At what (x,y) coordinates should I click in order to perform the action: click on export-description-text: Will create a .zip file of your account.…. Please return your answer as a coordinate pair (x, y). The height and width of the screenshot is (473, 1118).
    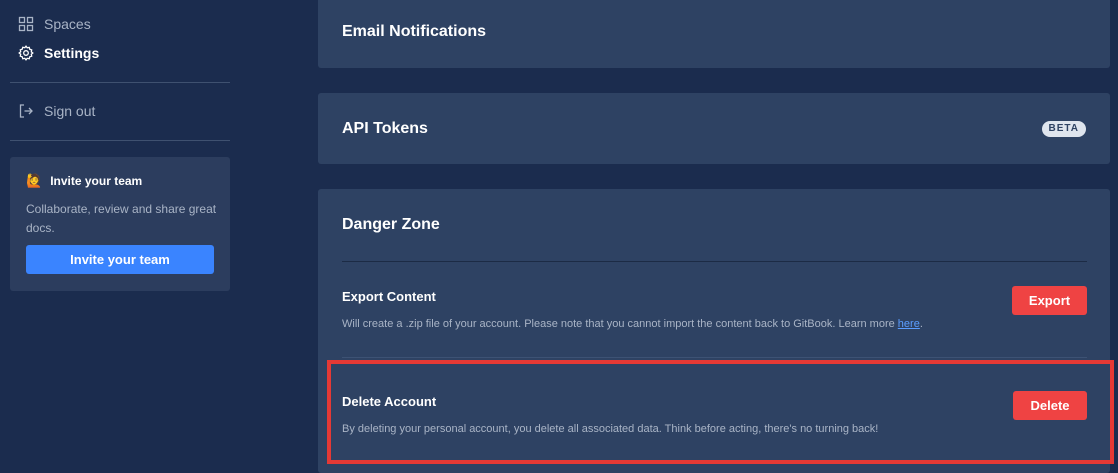
    Looking at the image, I should click on (620, 324).